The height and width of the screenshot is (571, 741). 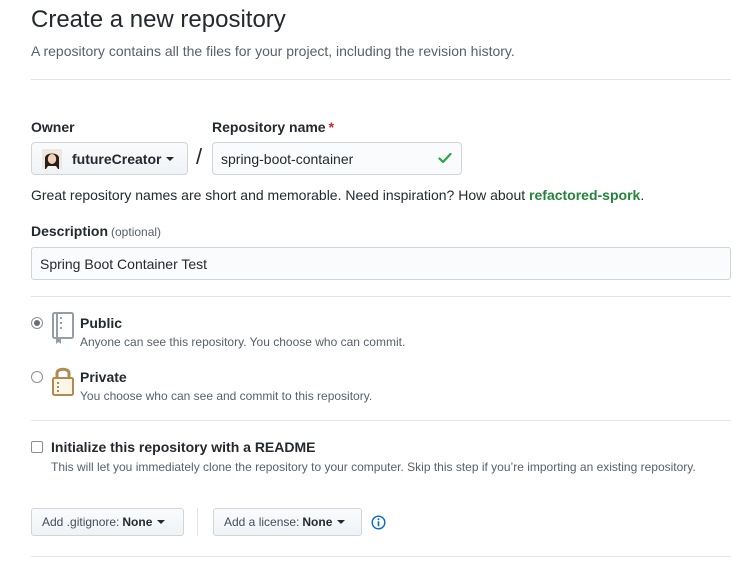 What do you see at coordinates (53, 127) in the screenshot?
I see `owner-label: Owner` at bounding box center [53, 127].